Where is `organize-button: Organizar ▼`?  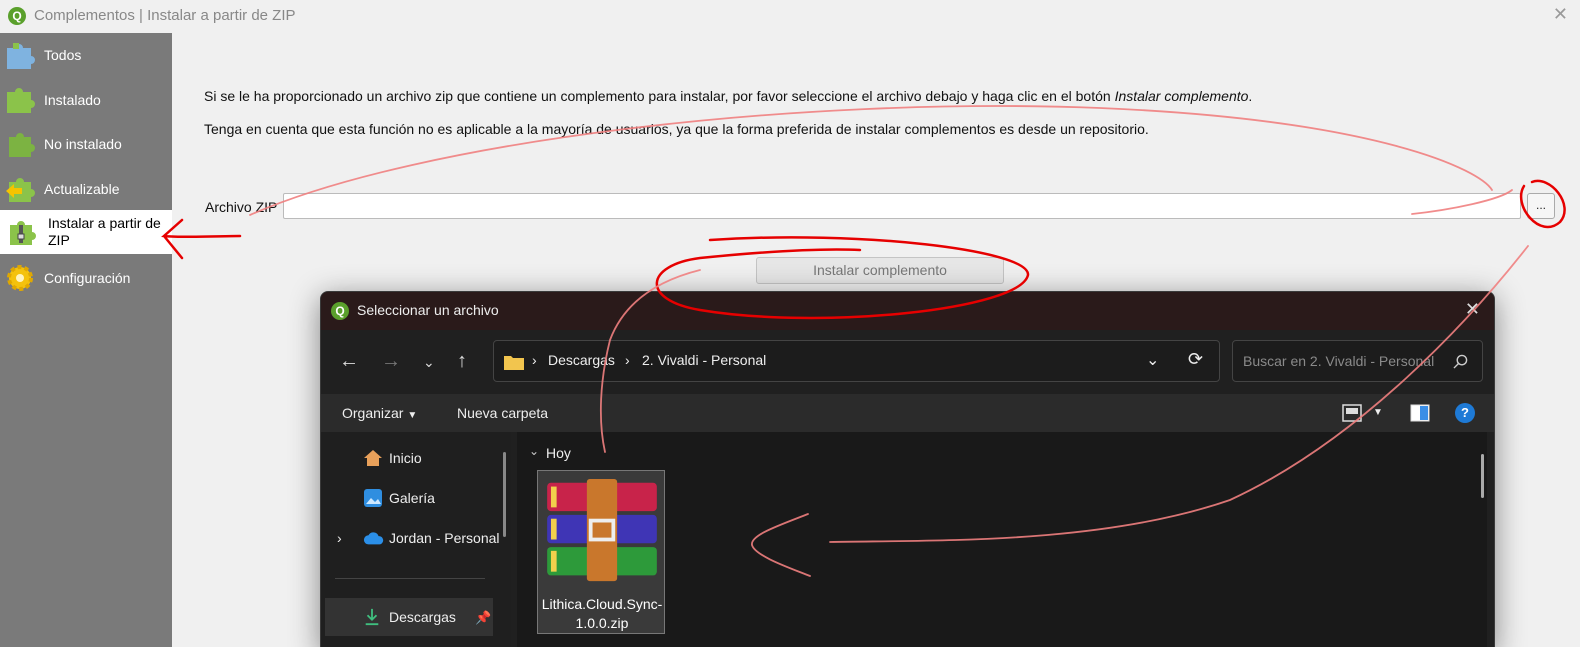 organize-button: Organizar ▼ is located at coordinates (379, 413).